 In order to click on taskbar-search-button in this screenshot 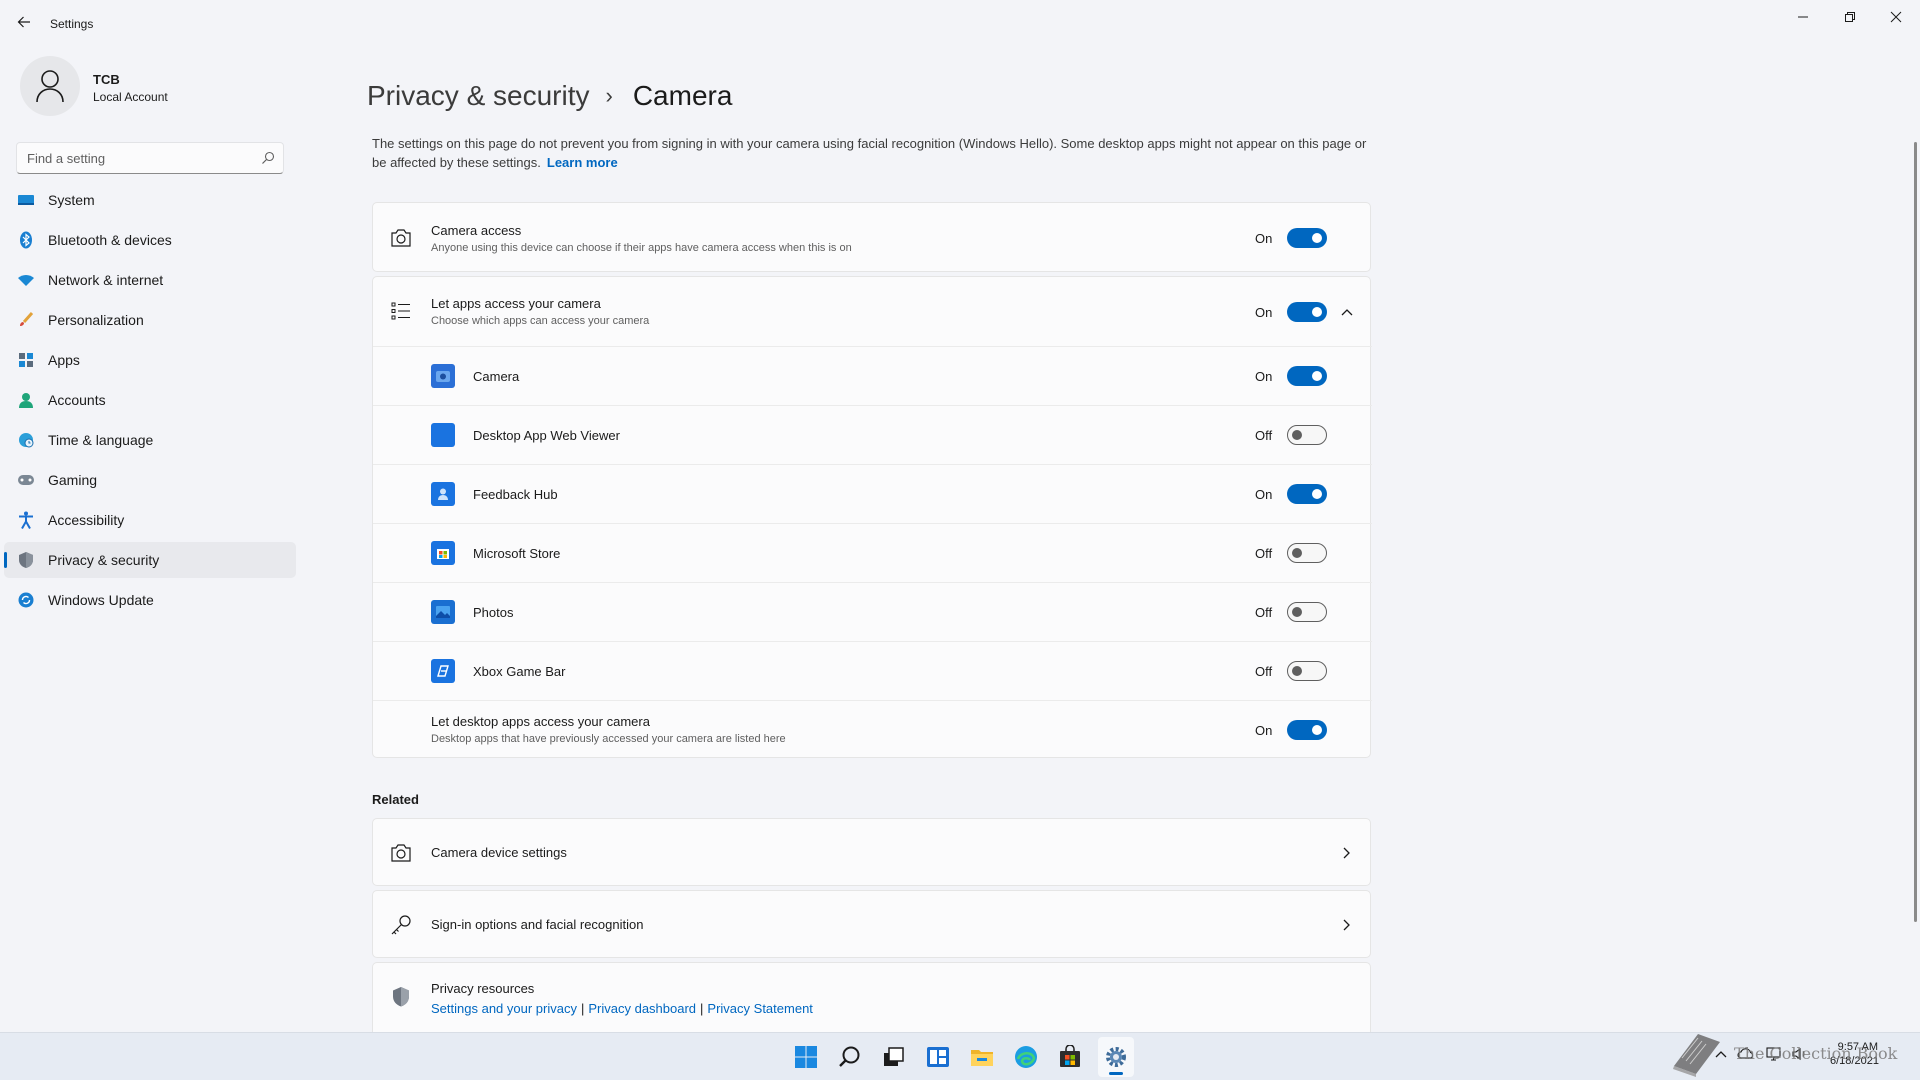, I will do `click(850, 1057)`.